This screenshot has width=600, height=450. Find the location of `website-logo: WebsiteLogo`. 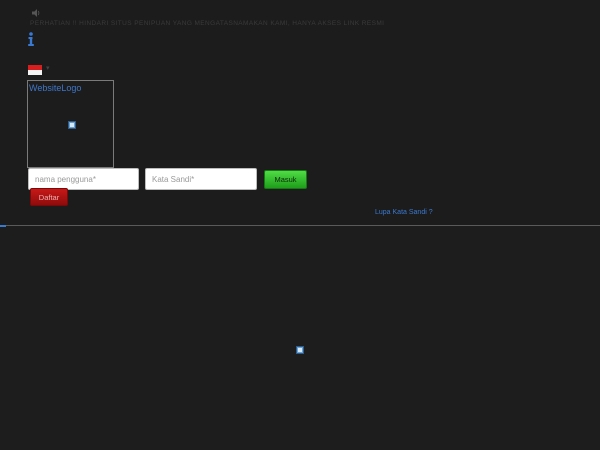

website-logo: WebsiteLogo is located at coordinates (70, 124).